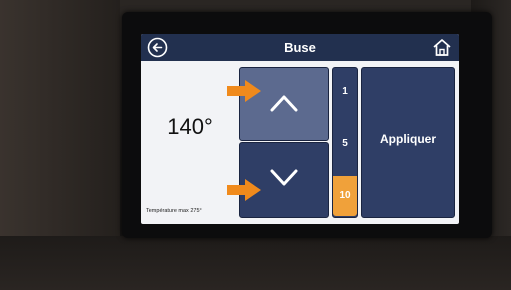  Describe the element at coordinates (284, 177) in the screenshot. I see `chevron-down-icon` at that location.